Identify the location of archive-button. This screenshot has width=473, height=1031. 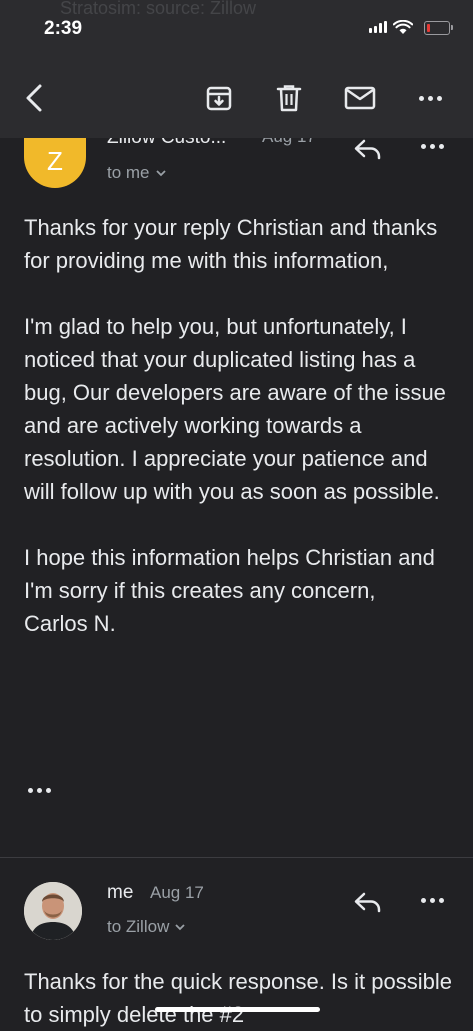
(219, 98).